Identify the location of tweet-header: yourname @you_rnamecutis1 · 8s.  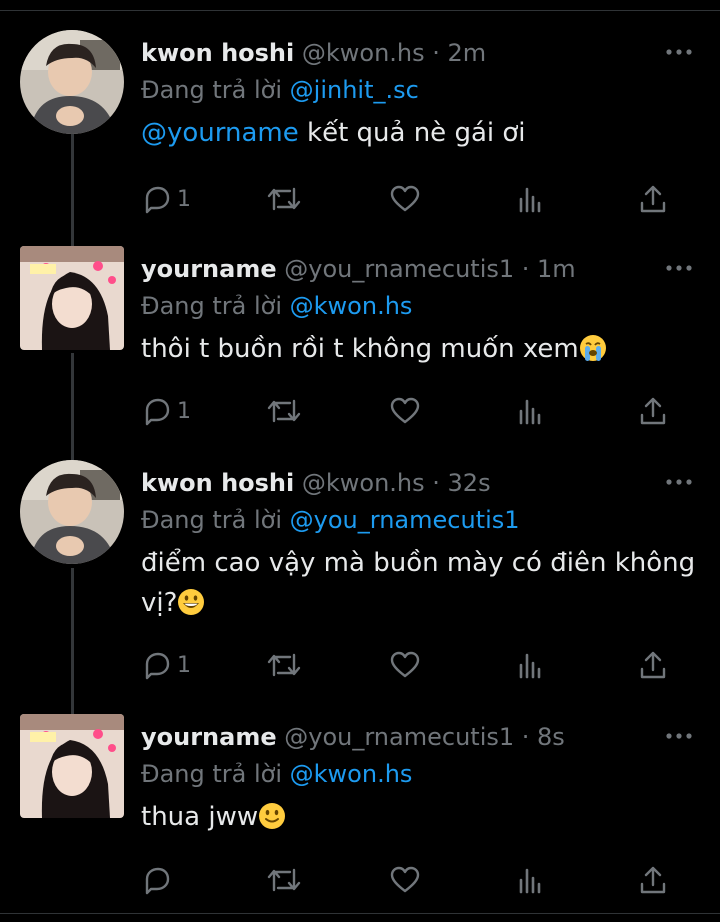
(353, 737).